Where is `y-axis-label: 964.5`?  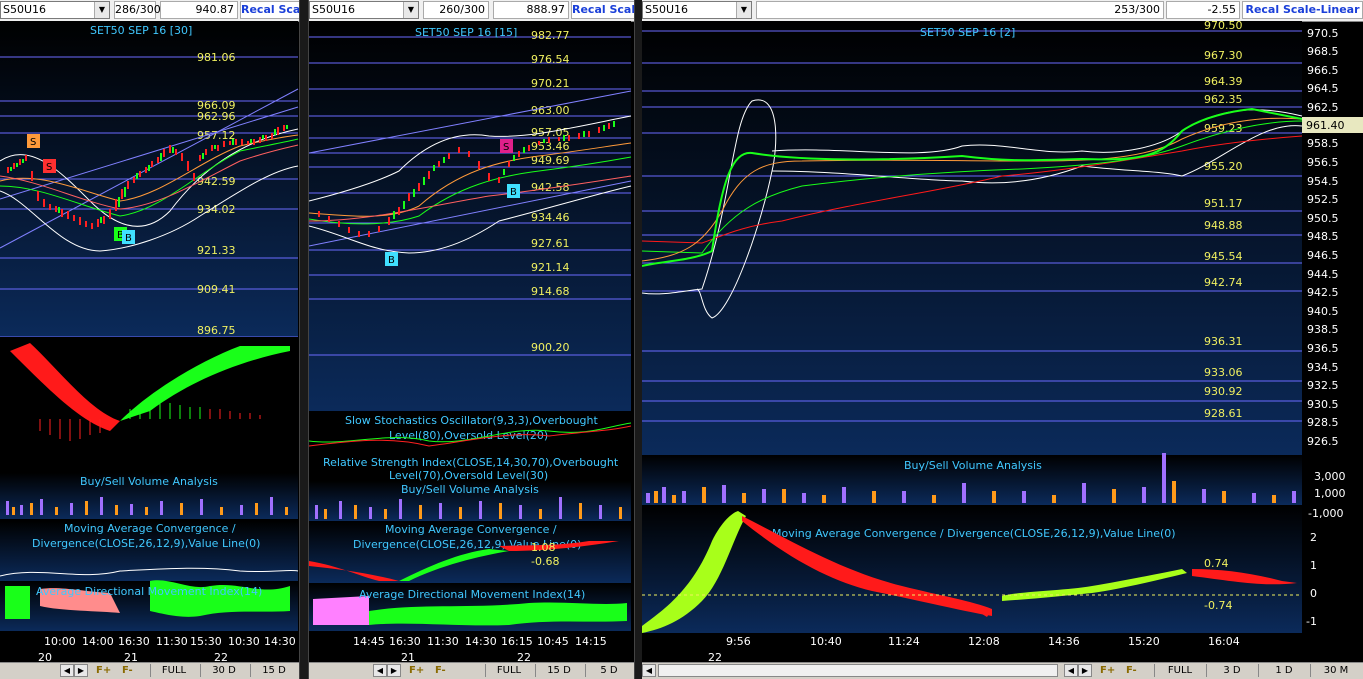
y-axis-label: 964.5 is located at coordinates (1323, 88).